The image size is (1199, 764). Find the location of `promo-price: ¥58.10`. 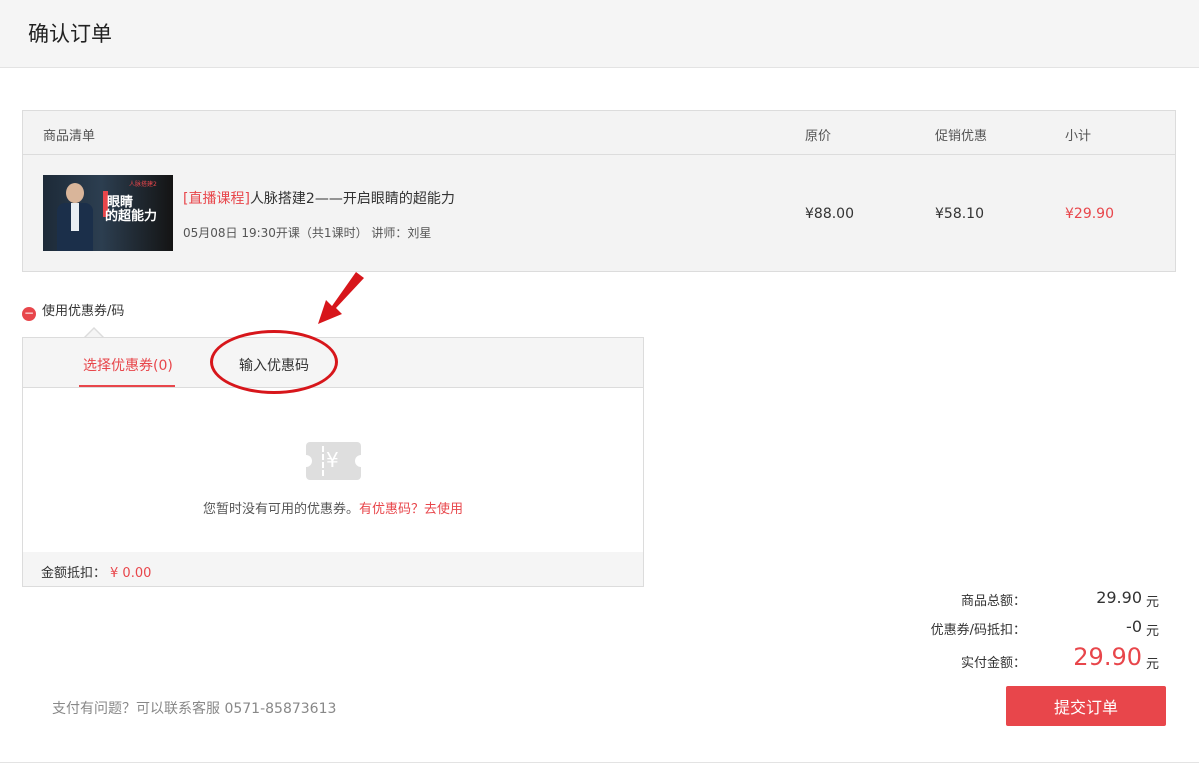

promo-price: ¥58.10 is located at coordinates (959, 214).